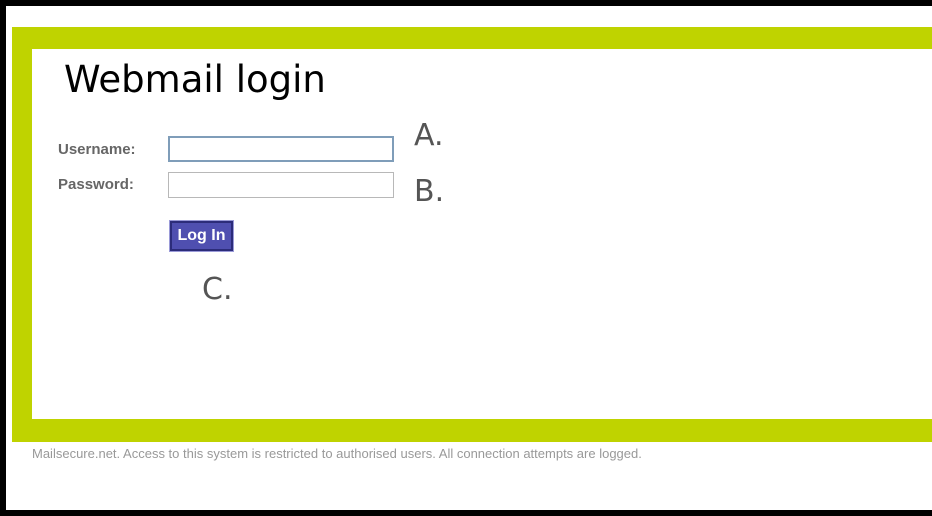 The width and height of the screenshot is (932, 516). I want to click on username-label: Username:, so click(97, 149).